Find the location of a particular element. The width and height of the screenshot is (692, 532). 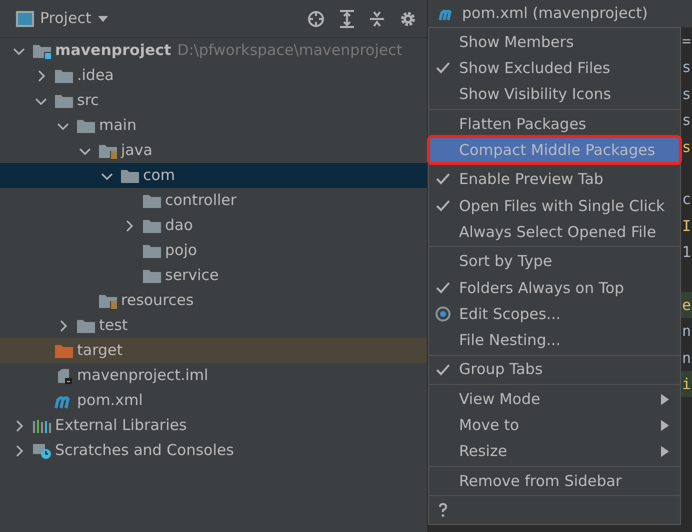

code-line: 1 is located at coordinates (686, 253).